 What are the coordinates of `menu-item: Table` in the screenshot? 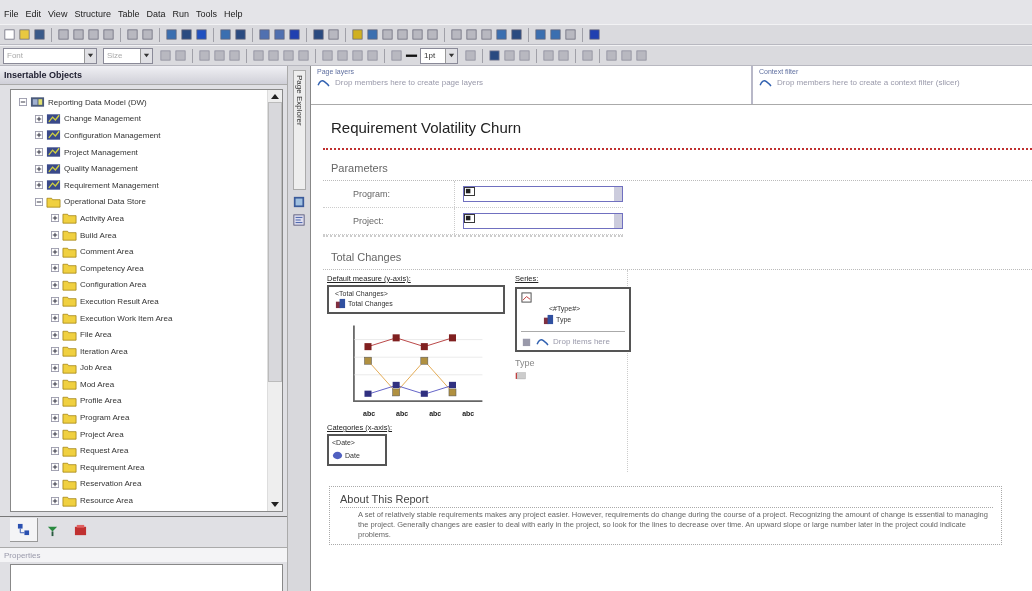 It's located at (128, 14).